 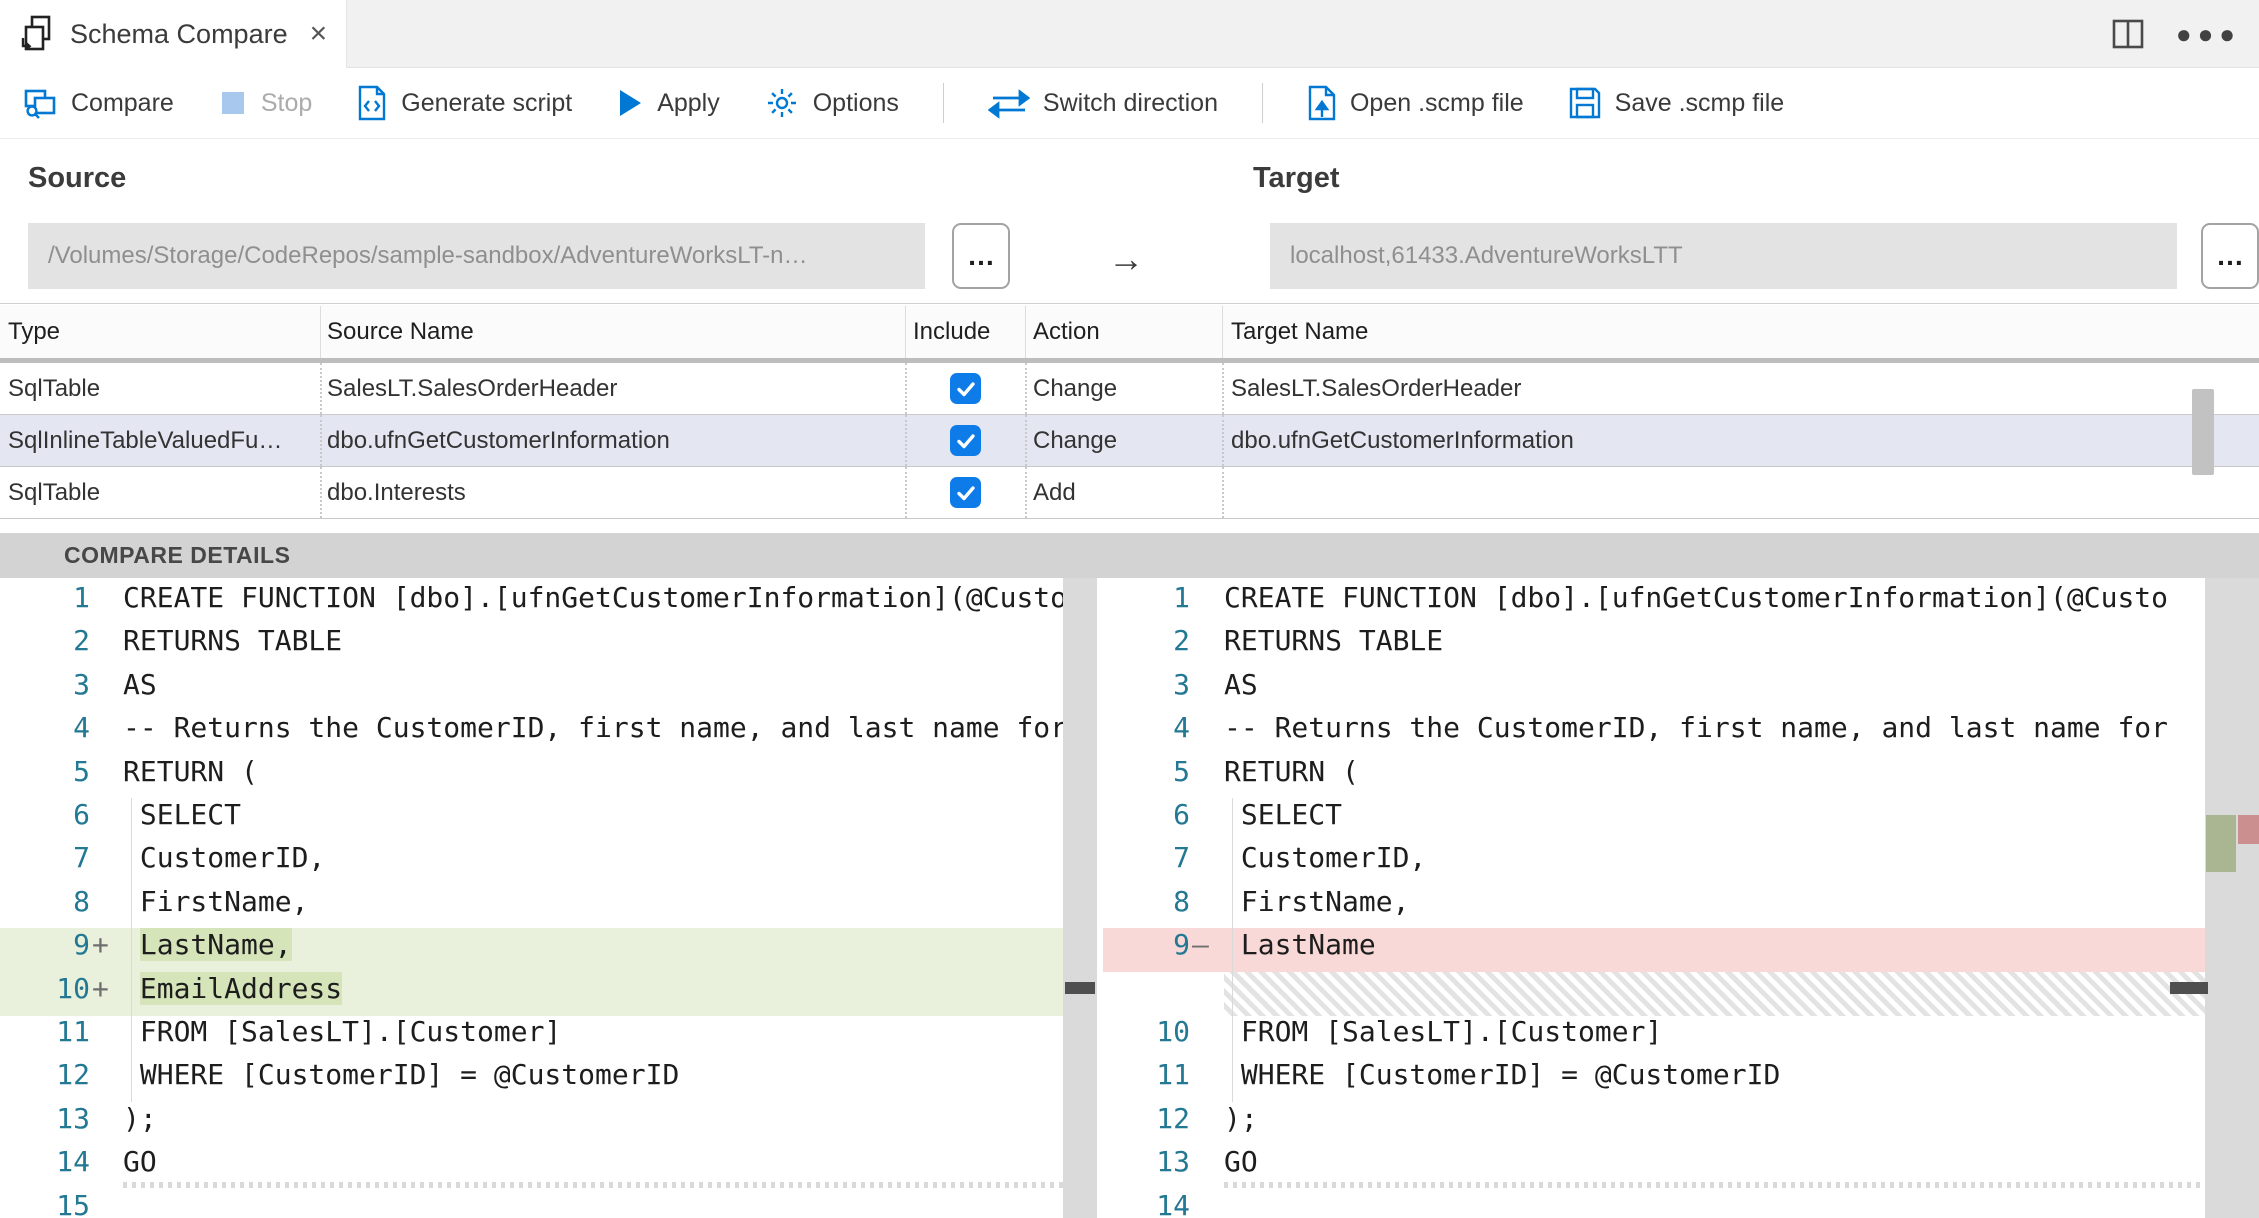 What do you see at coordinates (400, 331) in the screenshot?
I see `column-header-source-name: Source Name` at bounding box center [400, 331].